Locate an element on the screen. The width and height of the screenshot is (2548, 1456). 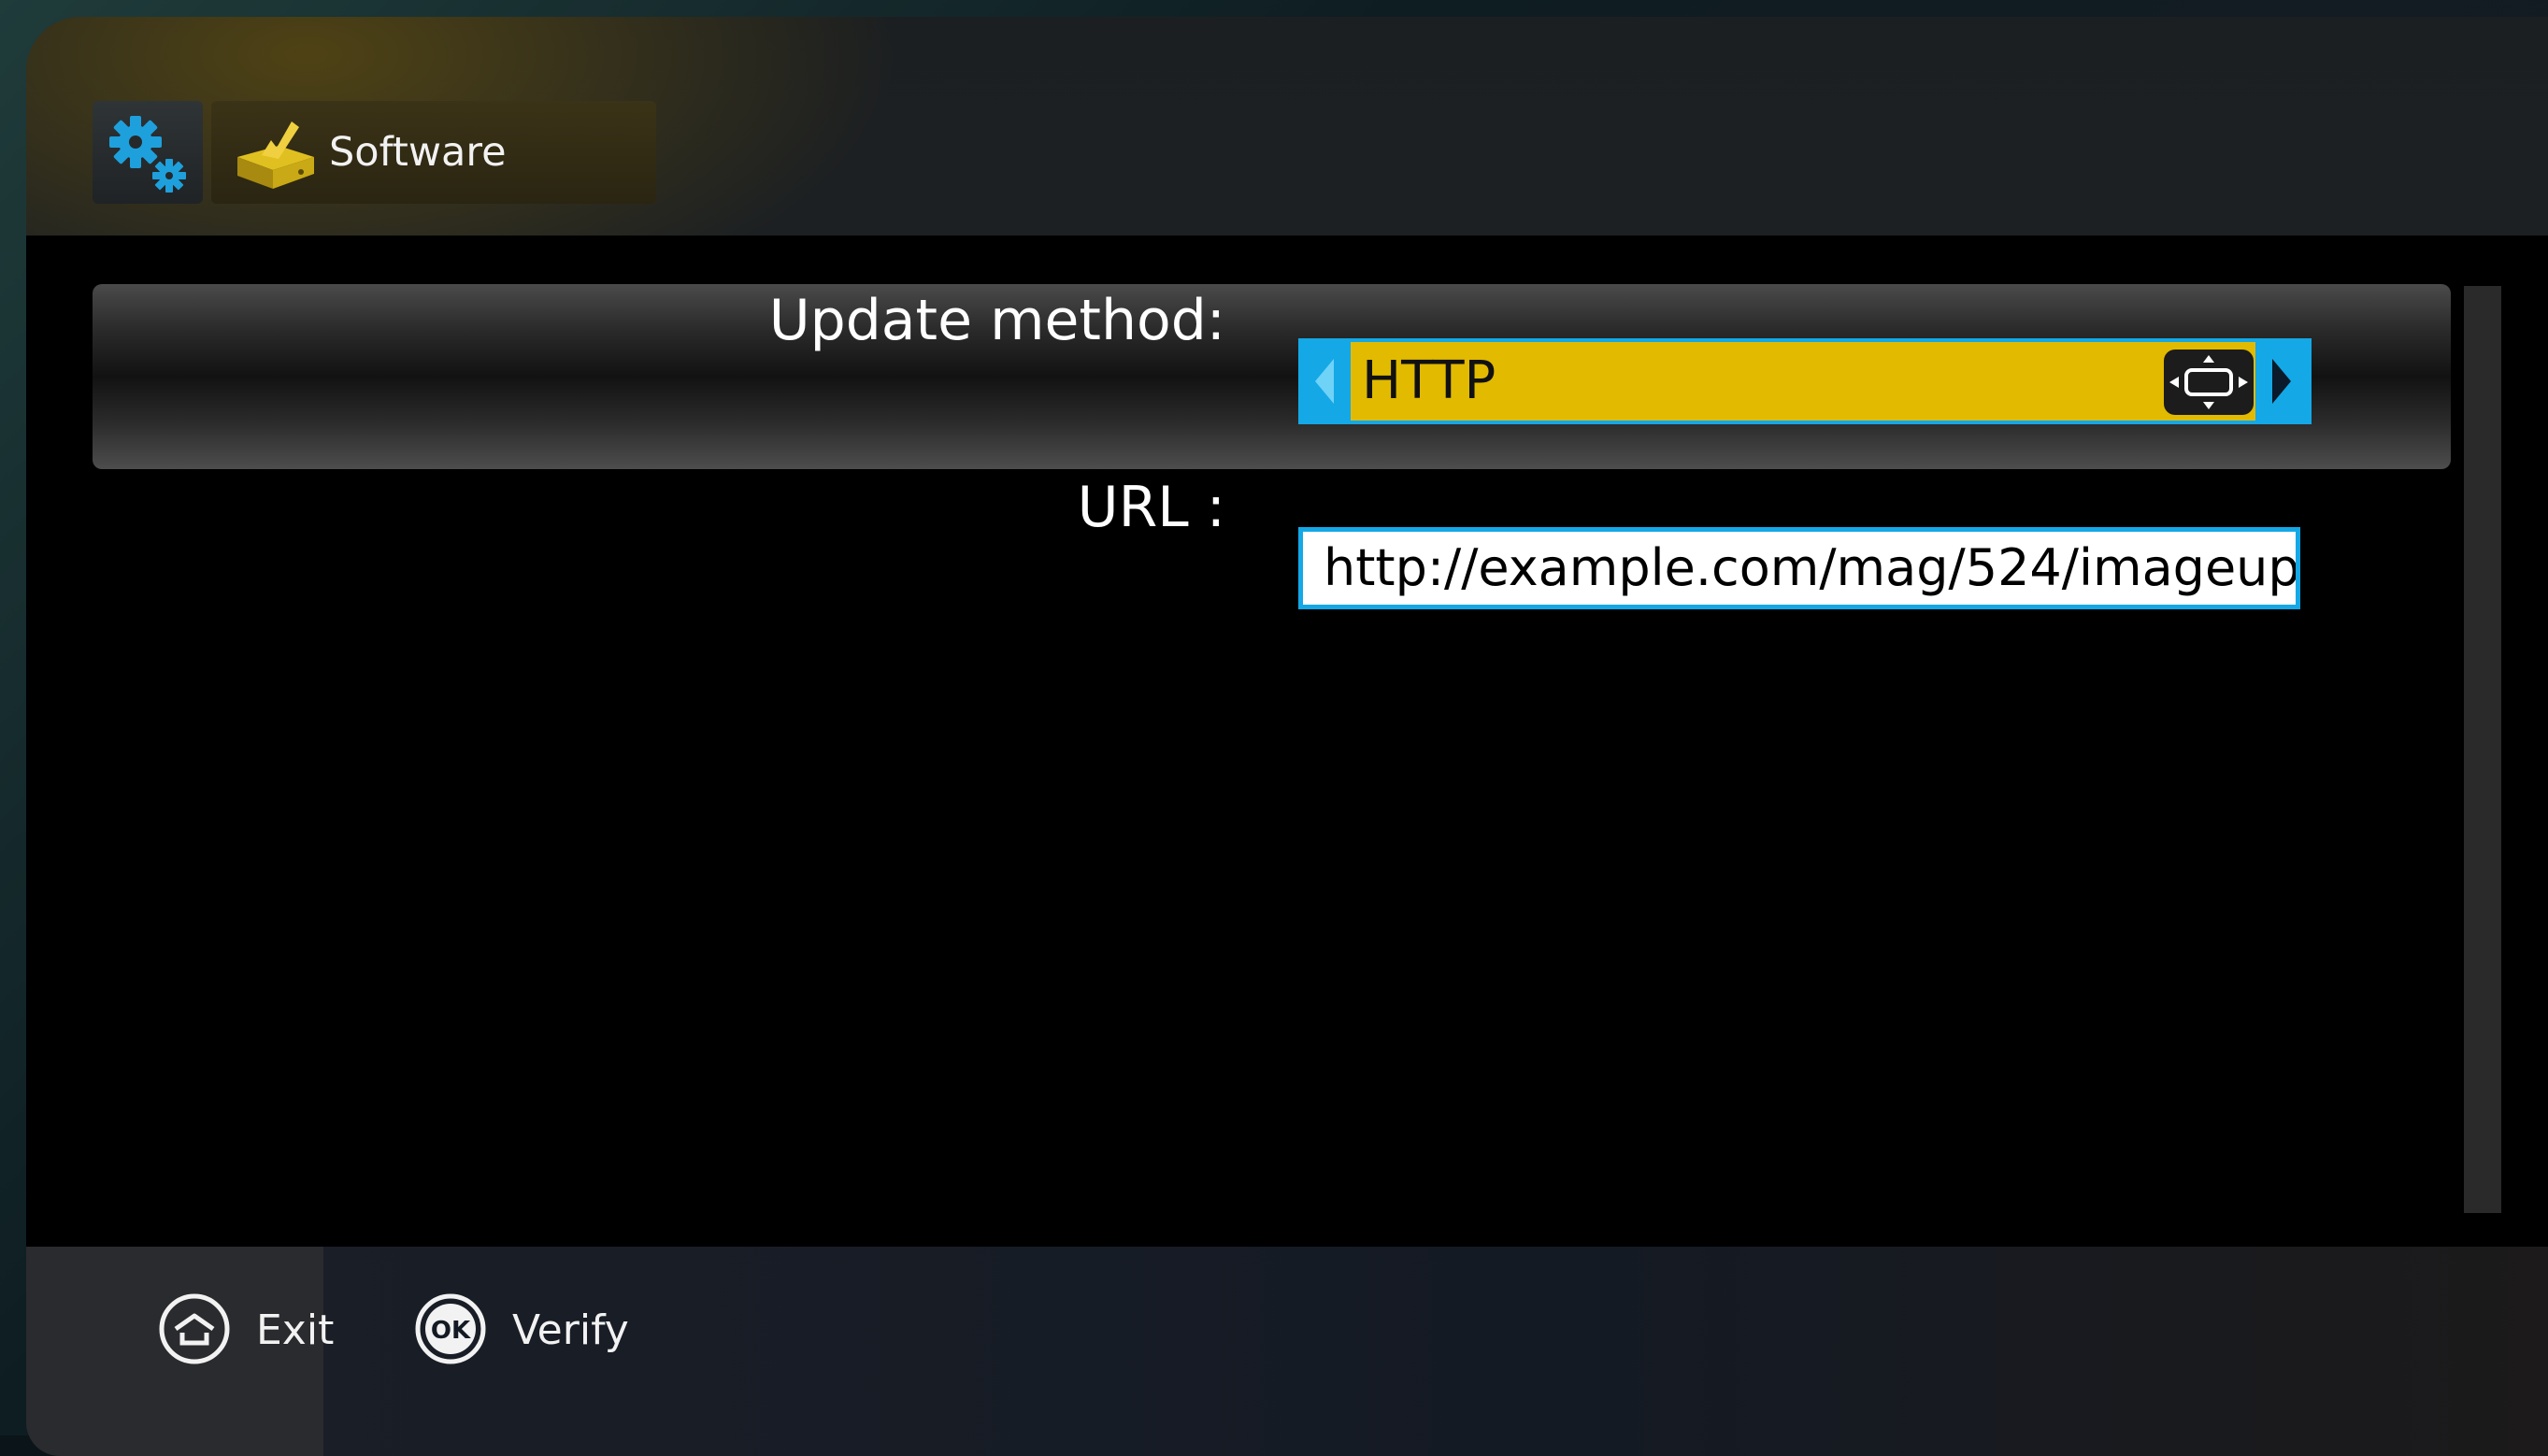
exit-button: Exit is located at coordinates (232, 1331).